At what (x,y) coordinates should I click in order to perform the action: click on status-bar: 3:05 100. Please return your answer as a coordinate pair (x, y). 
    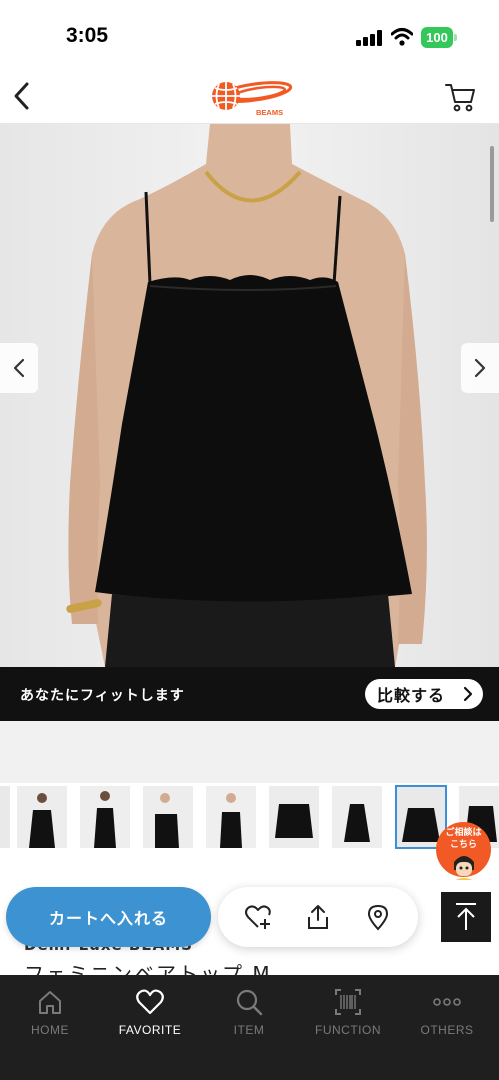
    Looking at the image, I should click on (249, 35).